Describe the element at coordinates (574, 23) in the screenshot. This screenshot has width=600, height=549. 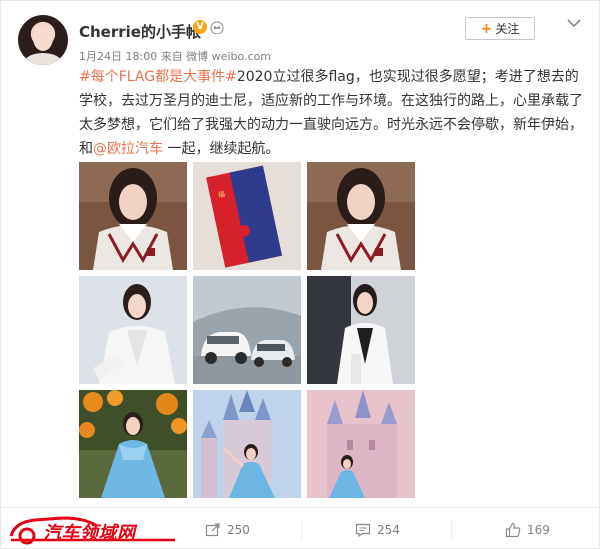
I see `chevron-down-icon` at that location.